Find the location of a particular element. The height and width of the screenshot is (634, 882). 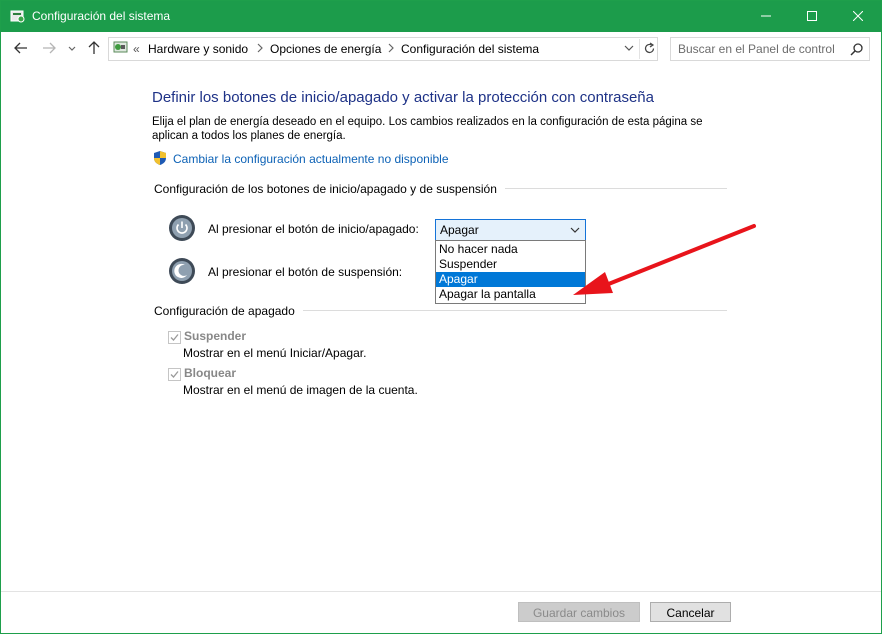

breadcrumb-power-options: Opciones de energía is located at coordinates (325, 49).